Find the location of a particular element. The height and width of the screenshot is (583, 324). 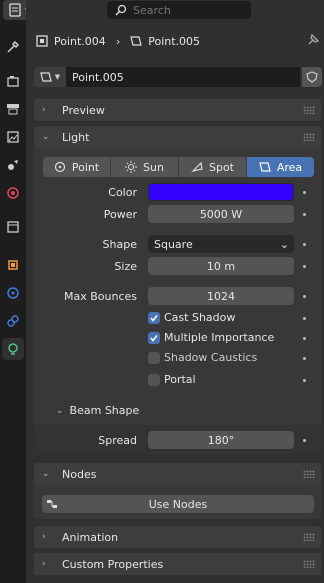

size-field: 10 m is located at coordinates (221, 266).